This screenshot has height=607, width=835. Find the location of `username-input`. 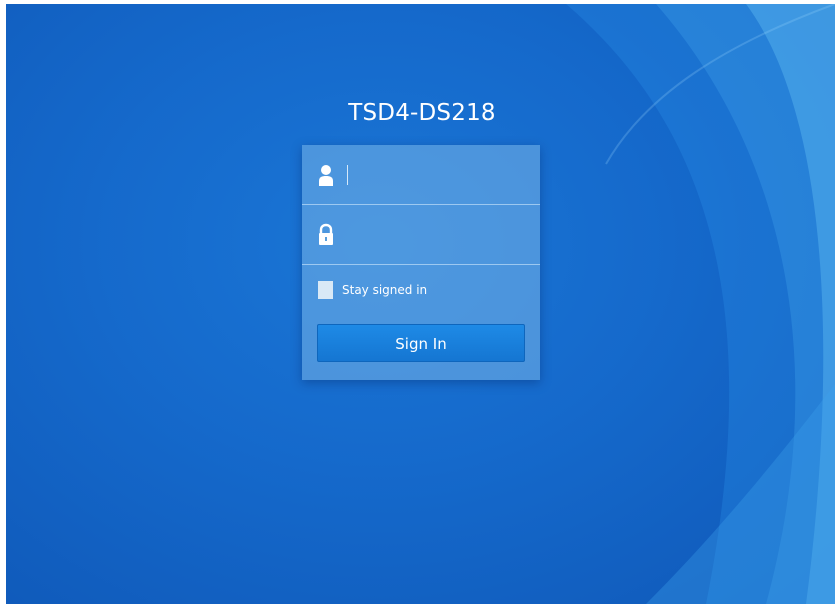

username-input is located at coordinates (434, 174).